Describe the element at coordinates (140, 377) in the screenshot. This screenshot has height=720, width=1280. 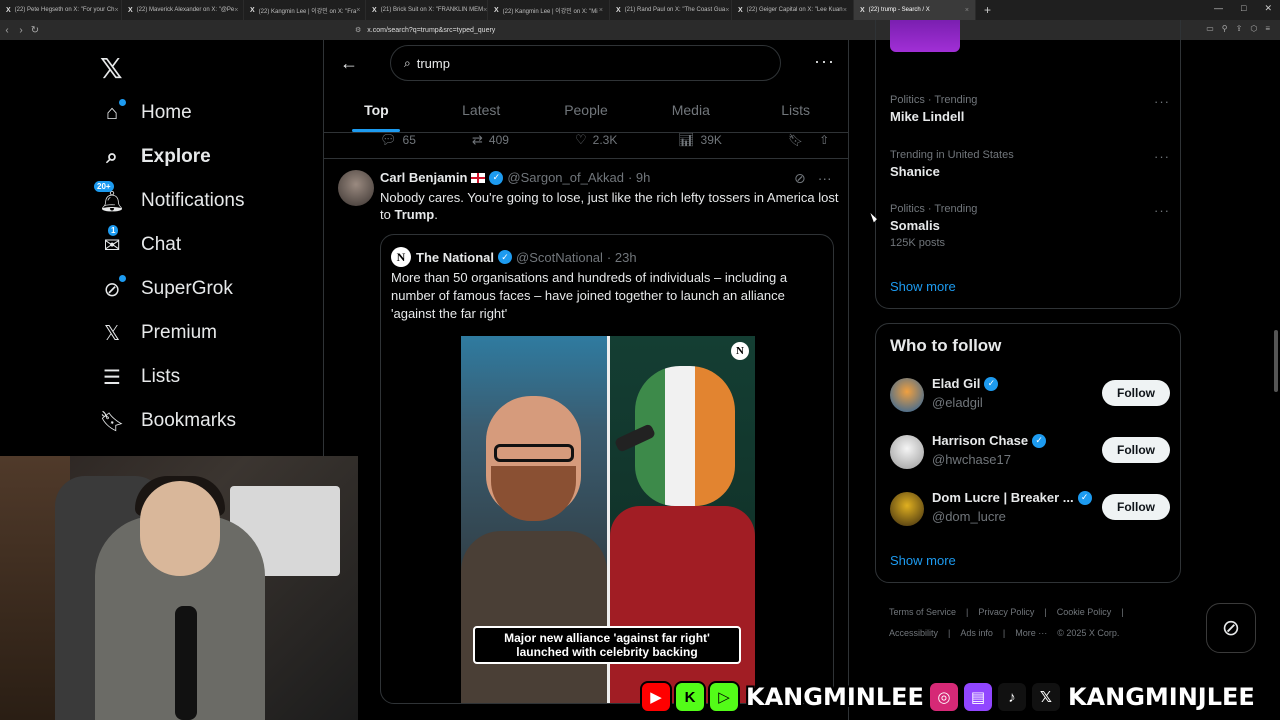
I see `nav-lists: ☰ Lists` at that location.